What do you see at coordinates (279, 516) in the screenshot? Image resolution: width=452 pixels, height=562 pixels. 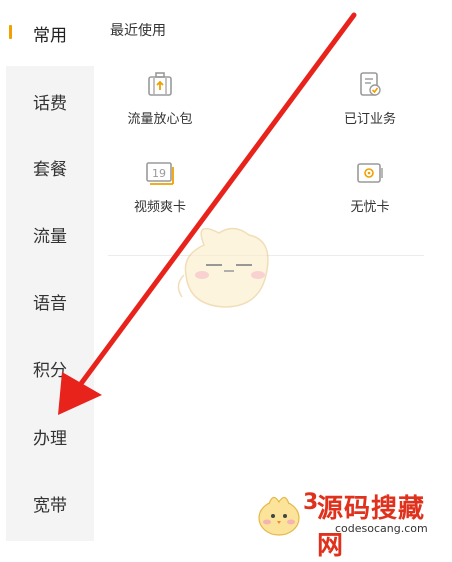 I see `chick-logo-icon` at bounding box center [279, 516].